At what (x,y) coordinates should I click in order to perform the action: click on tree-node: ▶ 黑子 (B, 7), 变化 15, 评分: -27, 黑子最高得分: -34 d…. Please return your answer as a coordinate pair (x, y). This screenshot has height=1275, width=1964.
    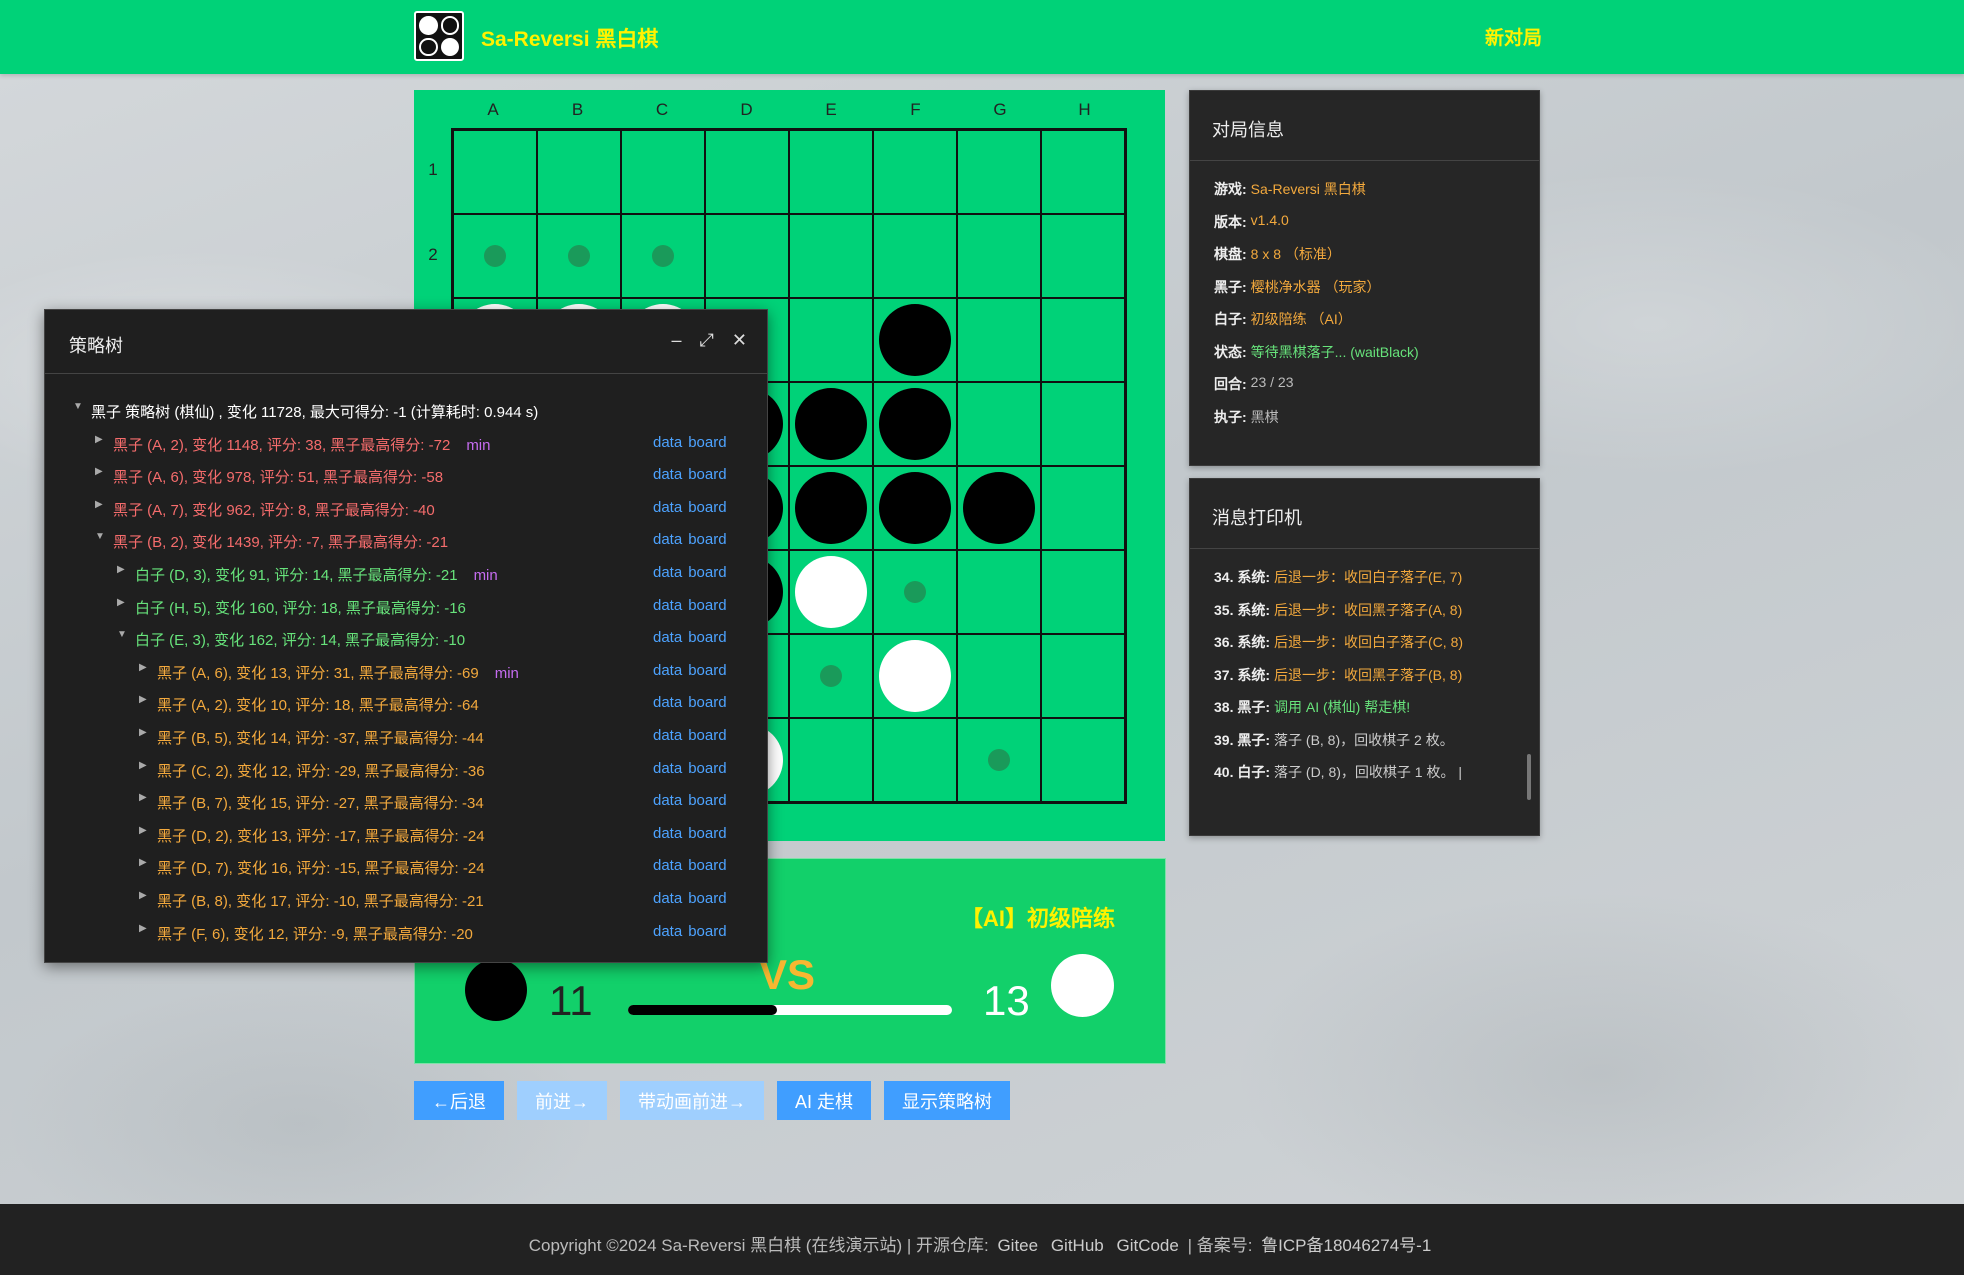
    Looking at the image, I should click on (406, 808).